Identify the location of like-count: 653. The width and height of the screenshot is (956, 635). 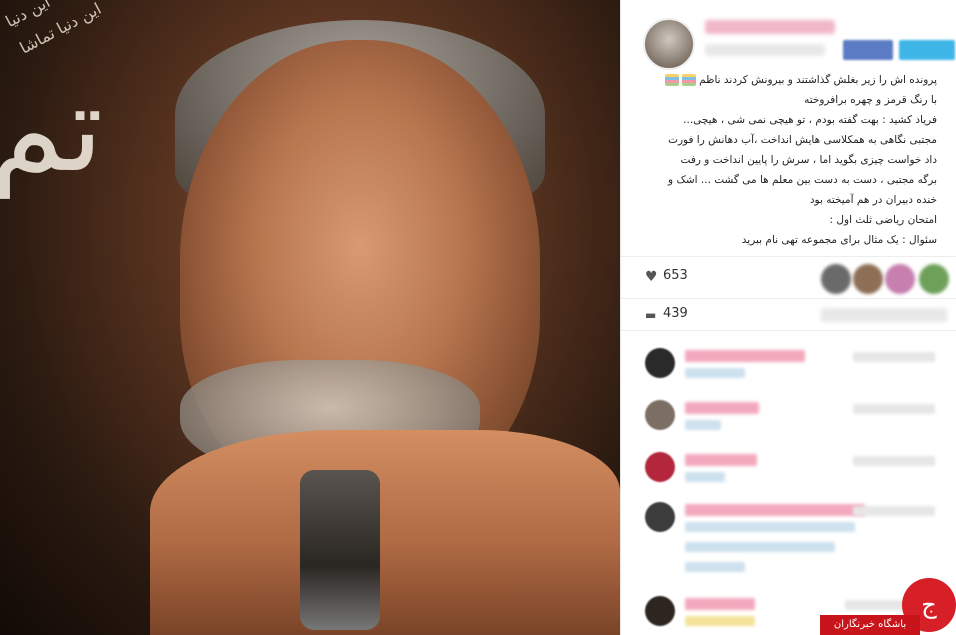
(675, 275).